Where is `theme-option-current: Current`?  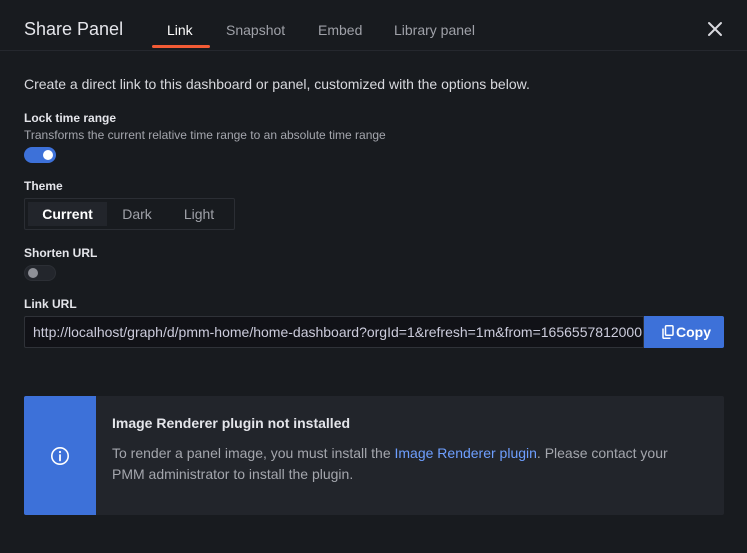
theme-option-current: Current is located at coordinates (67, 214).